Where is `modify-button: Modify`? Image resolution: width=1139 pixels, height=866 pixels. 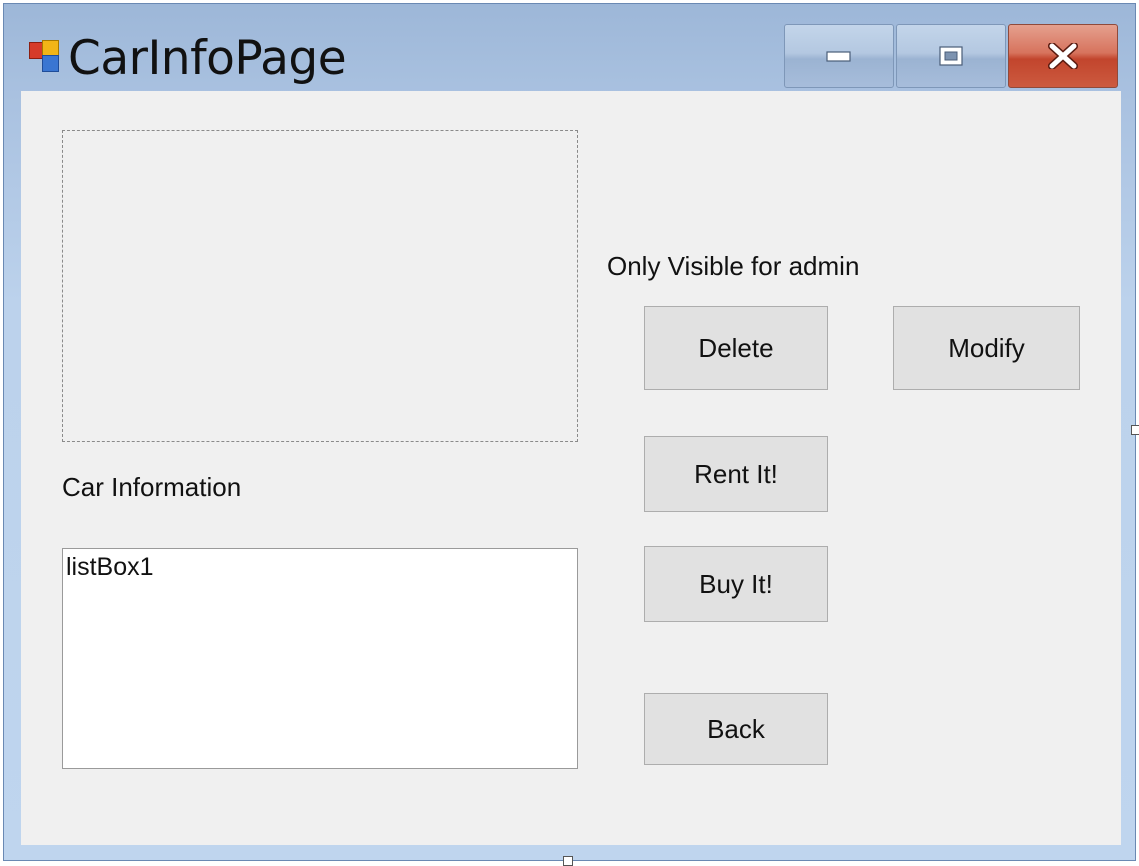
modify-button: Modify is located at coordinates (986, 348).